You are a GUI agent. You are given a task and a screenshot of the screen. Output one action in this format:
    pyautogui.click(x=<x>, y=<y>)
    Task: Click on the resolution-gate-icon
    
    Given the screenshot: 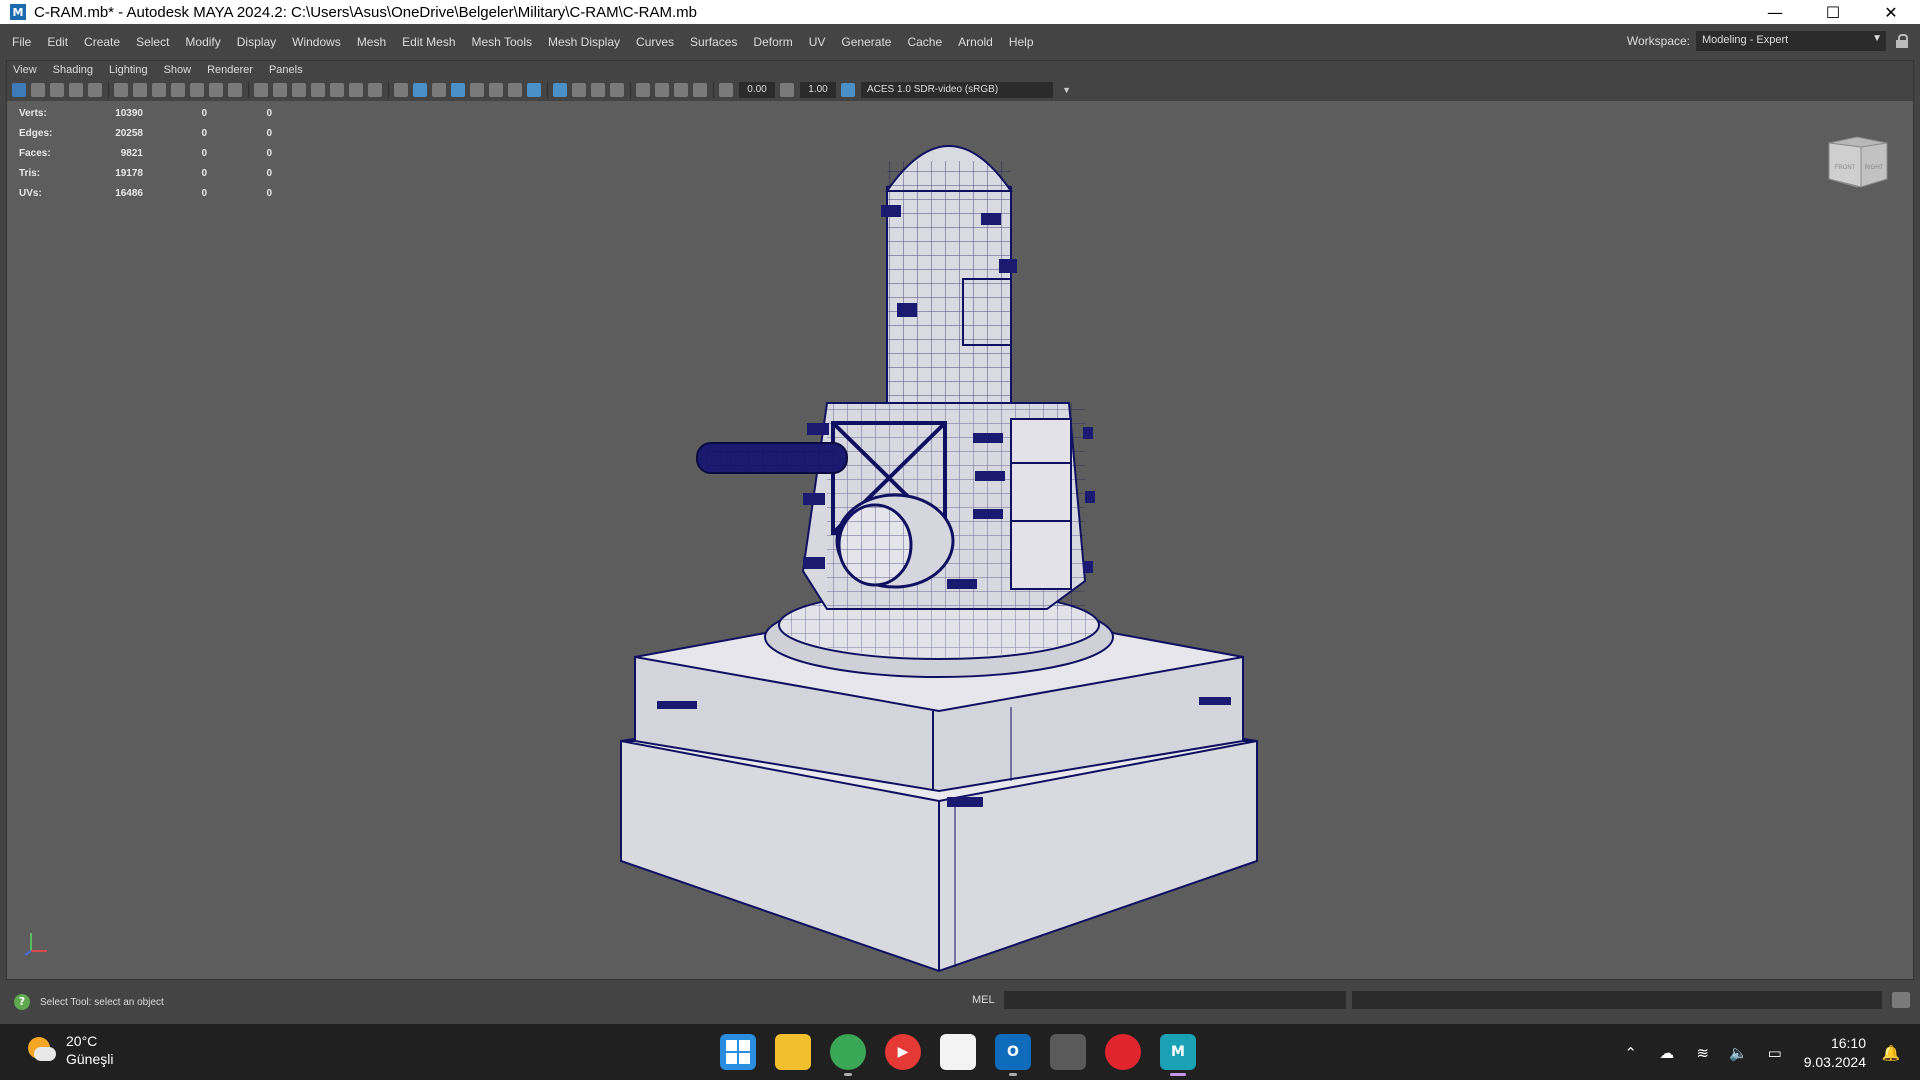 What is the action you would take?
    pyautogui.click(x=299, y=90)
    